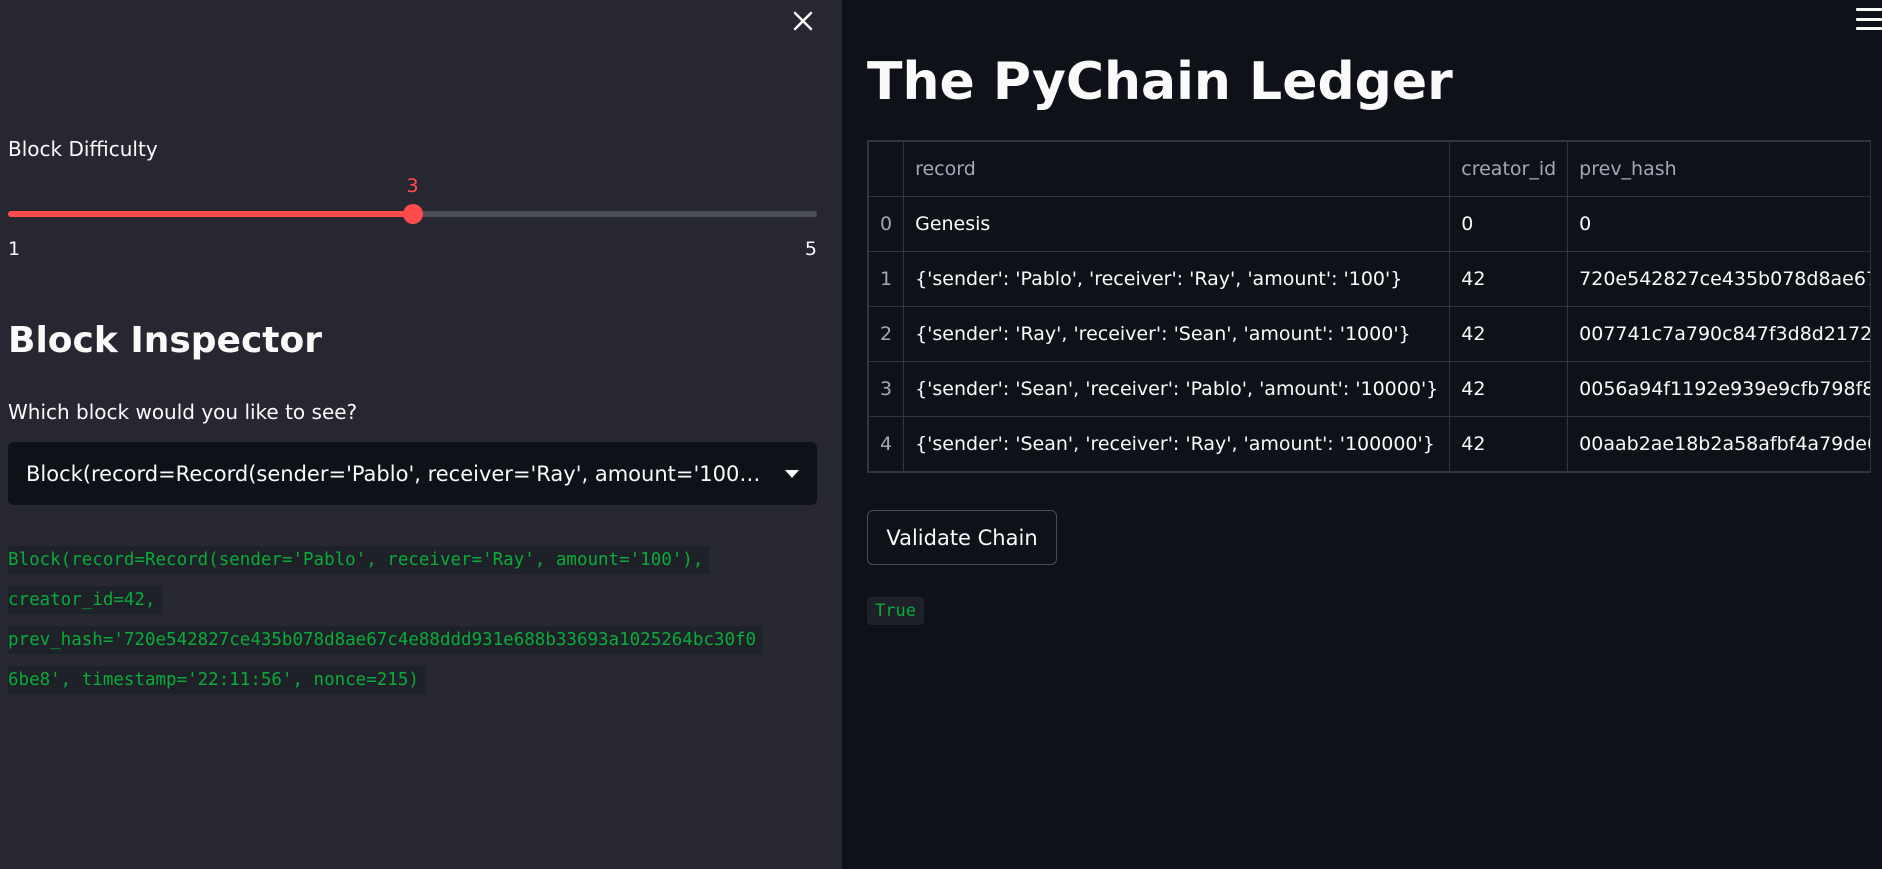 The image size is (1882, 869). I want to click on code-line: 6be8', timestamp='22:11:56', nonce=215), so click(216, 680).